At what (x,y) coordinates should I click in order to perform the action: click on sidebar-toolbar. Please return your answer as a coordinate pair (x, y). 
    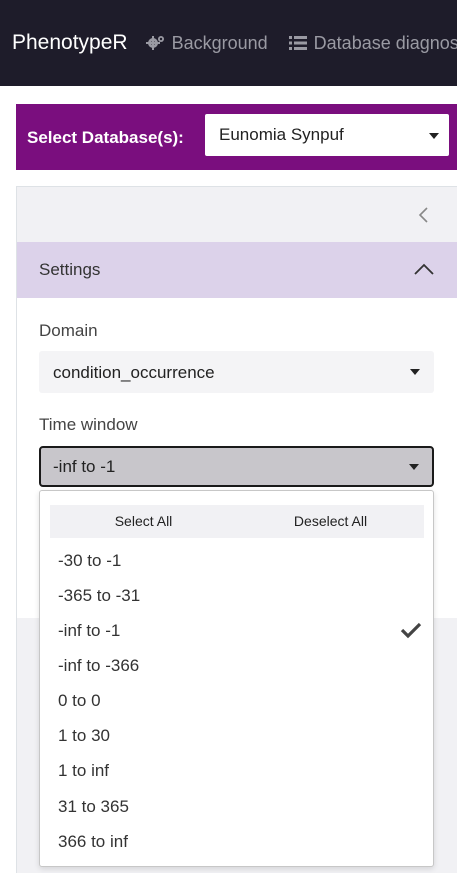
    Looking at the image, I should click on (237, 214).